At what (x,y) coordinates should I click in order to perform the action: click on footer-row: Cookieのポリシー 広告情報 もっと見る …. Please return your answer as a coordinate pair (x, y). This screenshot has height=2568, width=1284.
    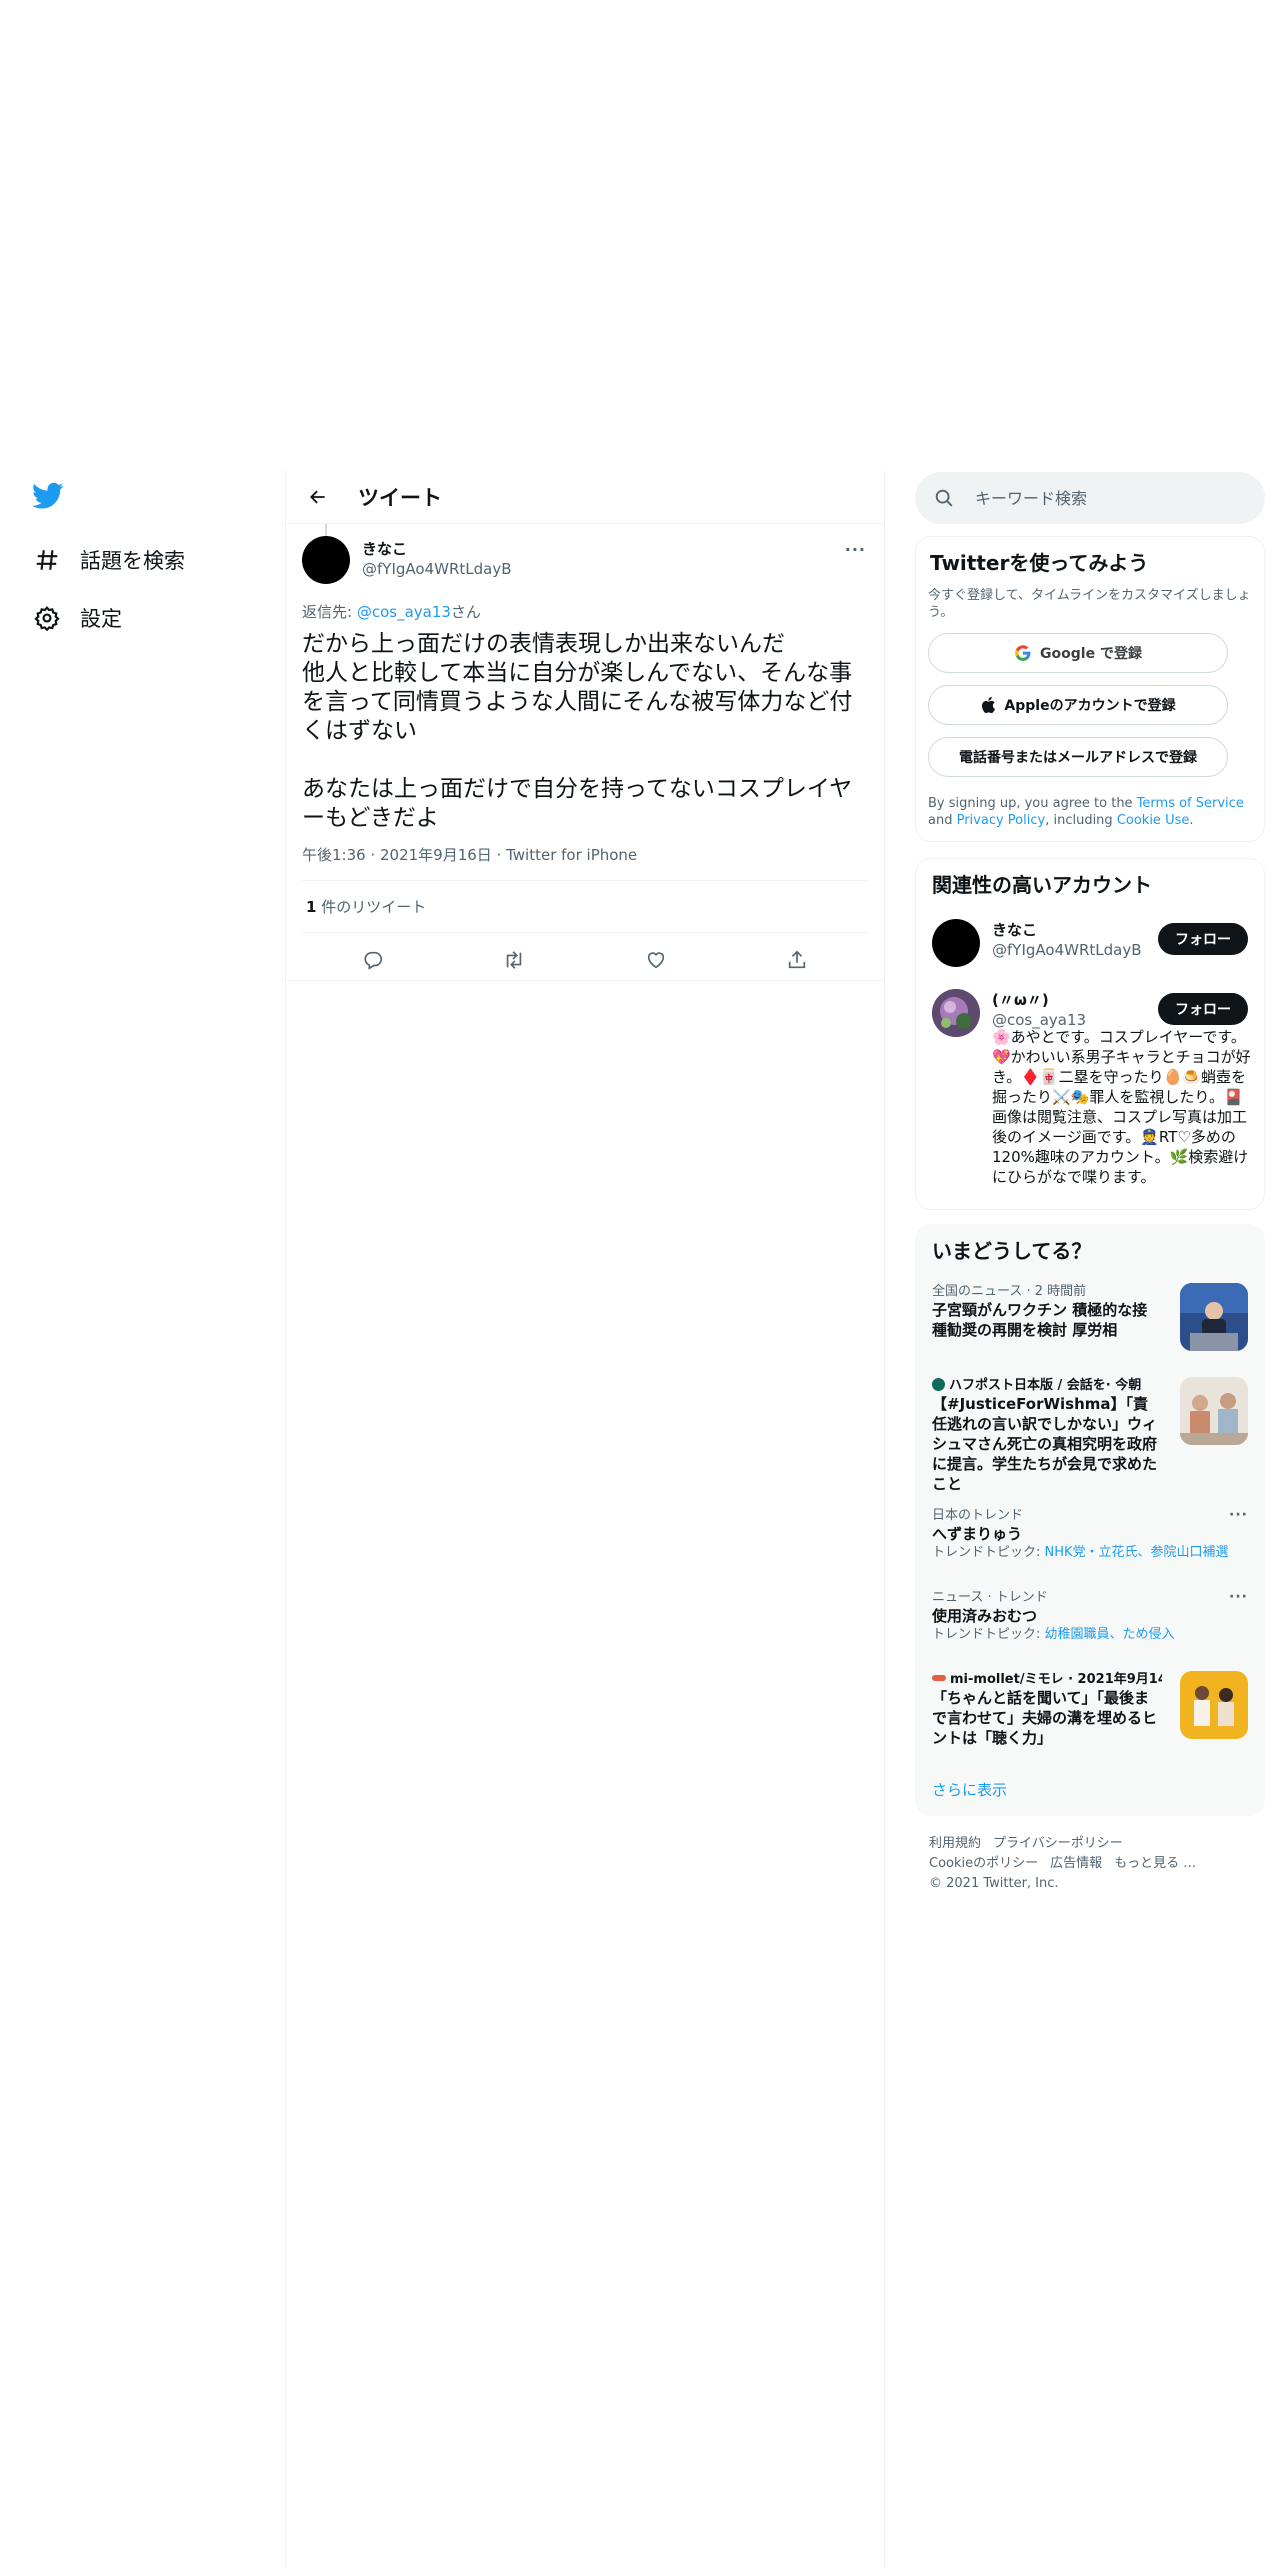
    Looking at the image, I should click on (1094, 1864).